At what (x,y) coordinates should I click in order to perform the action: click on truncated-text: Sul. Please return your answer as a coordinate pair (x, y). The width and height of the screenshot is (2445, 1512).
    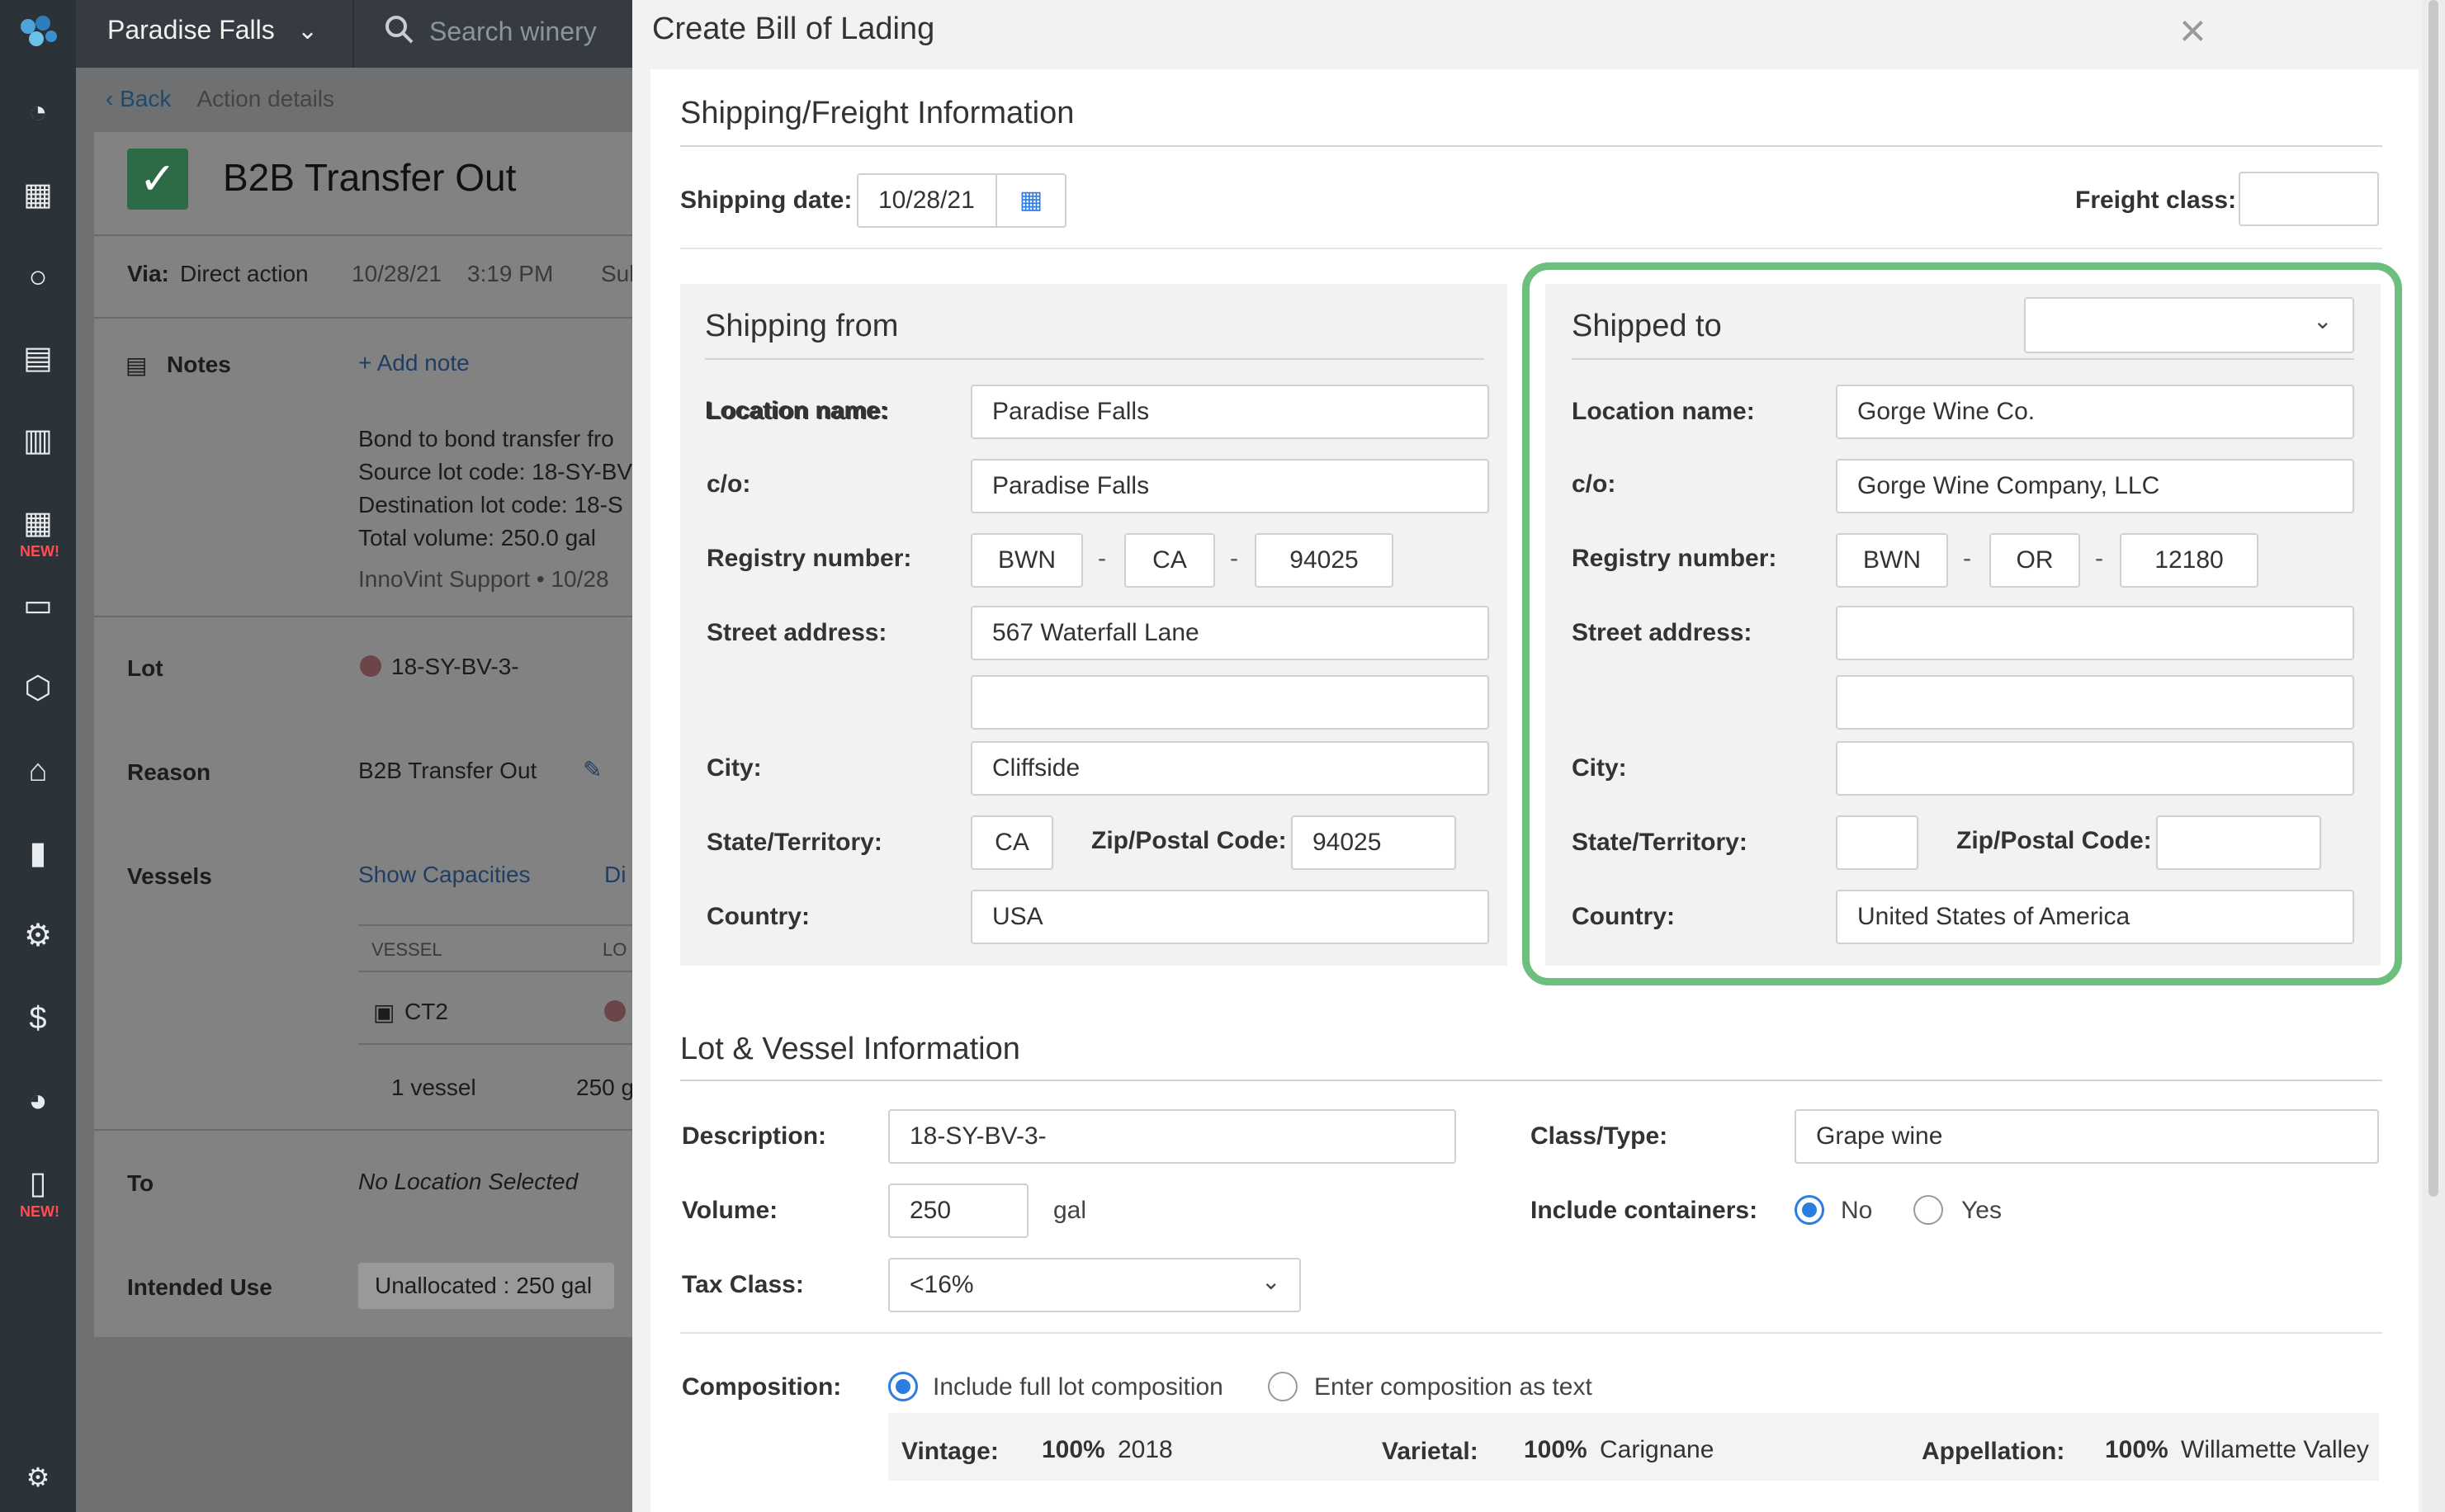
    Looking at the image, I should click on (618, 273).